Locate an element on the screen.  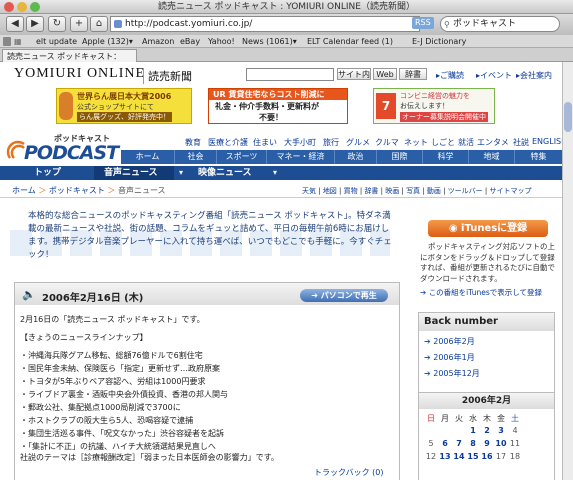
itunes-link: ➔ この番組をiTunesで表示して登録 is located at coordinates (481, 292).